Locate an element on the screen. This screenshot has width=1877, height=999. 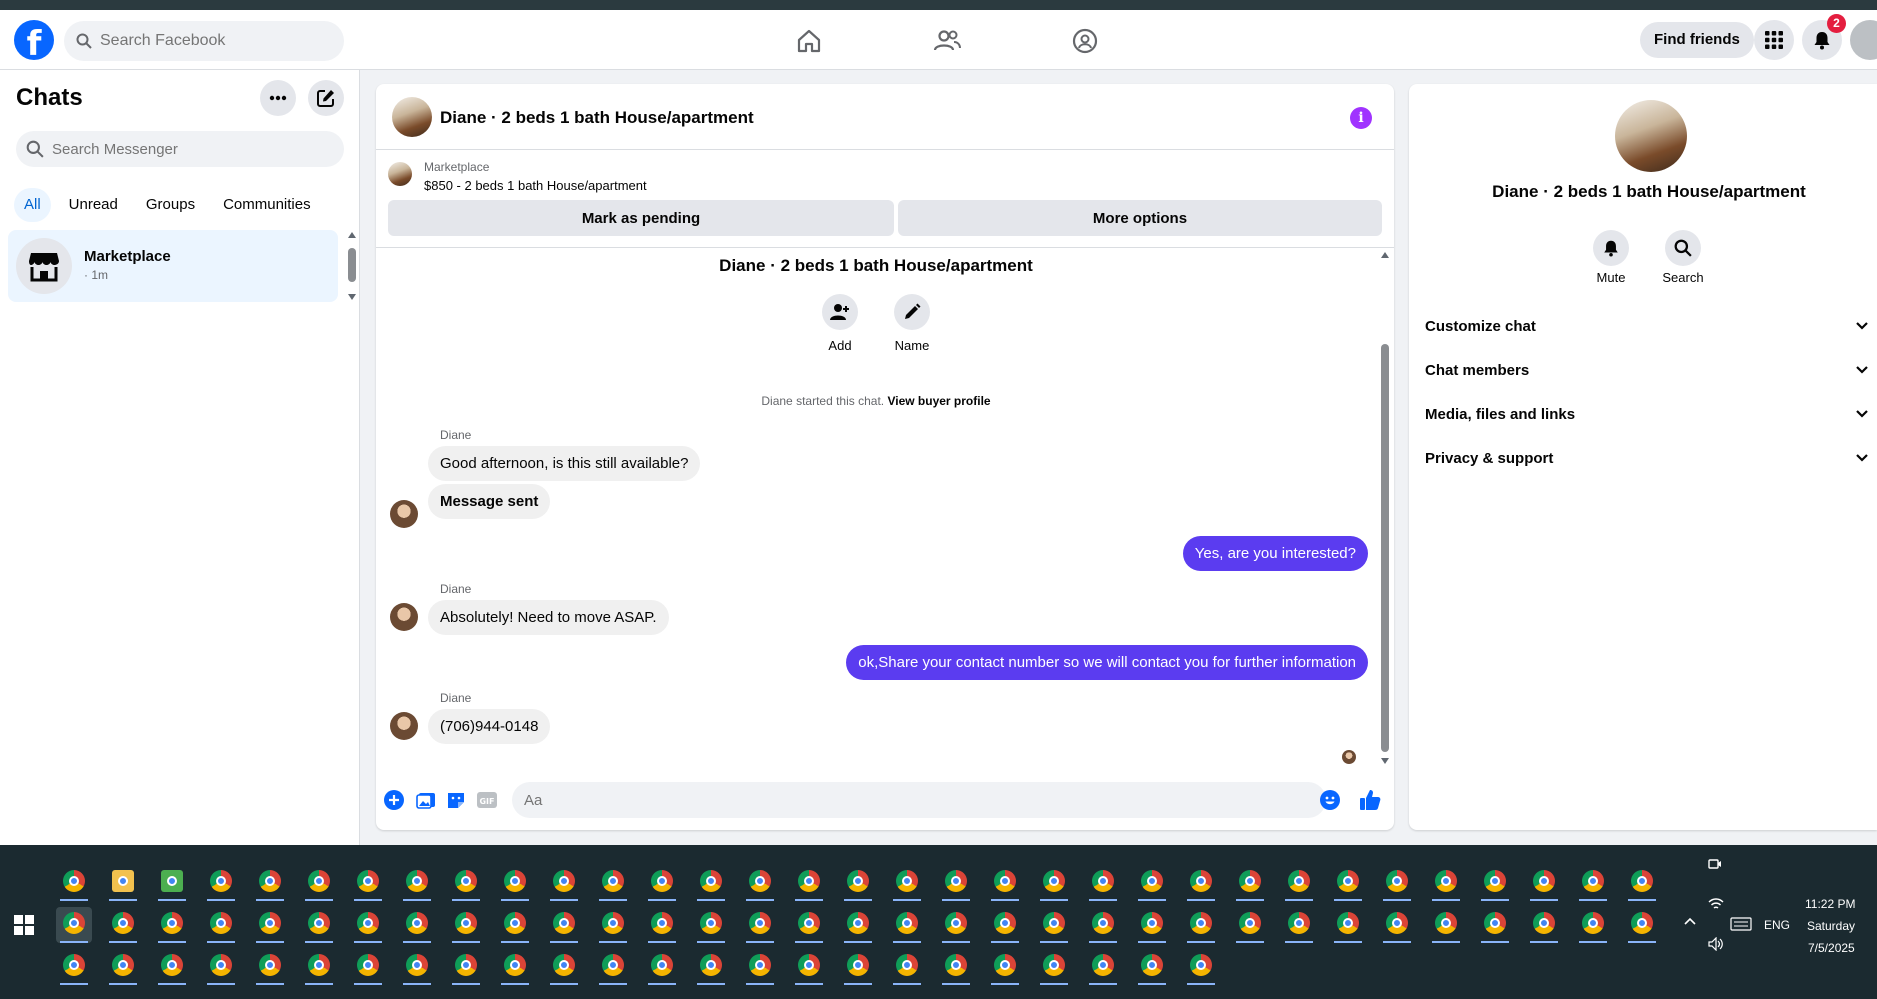
facebook-search-box is located at coordinates (204, 41).